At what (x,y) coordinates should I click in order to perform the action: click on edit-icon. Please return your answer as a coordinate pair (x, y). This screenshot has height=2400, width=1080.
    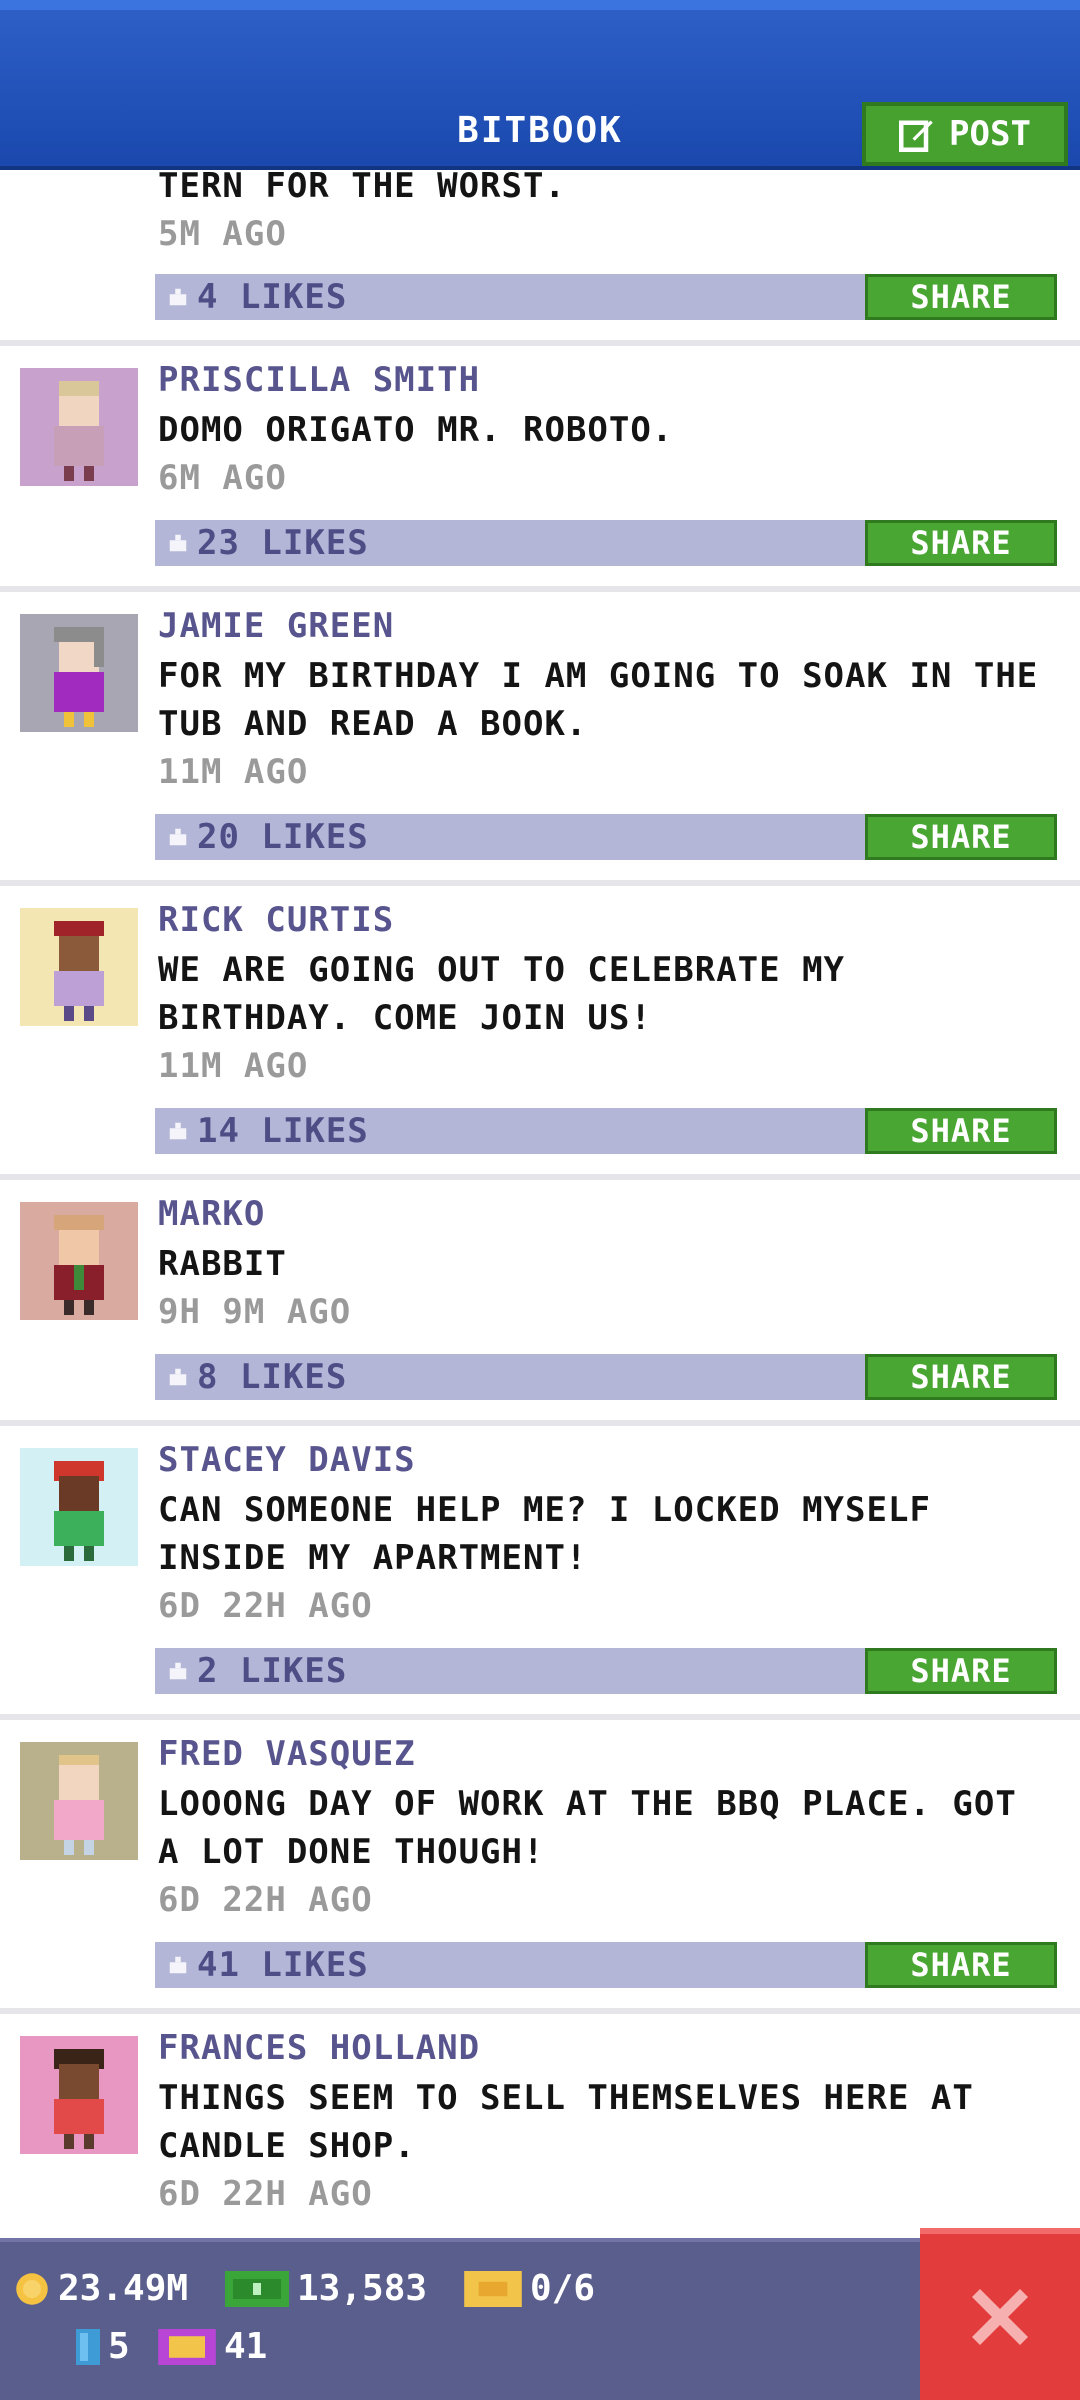
    Looking at the image, I should click on (916, 136).